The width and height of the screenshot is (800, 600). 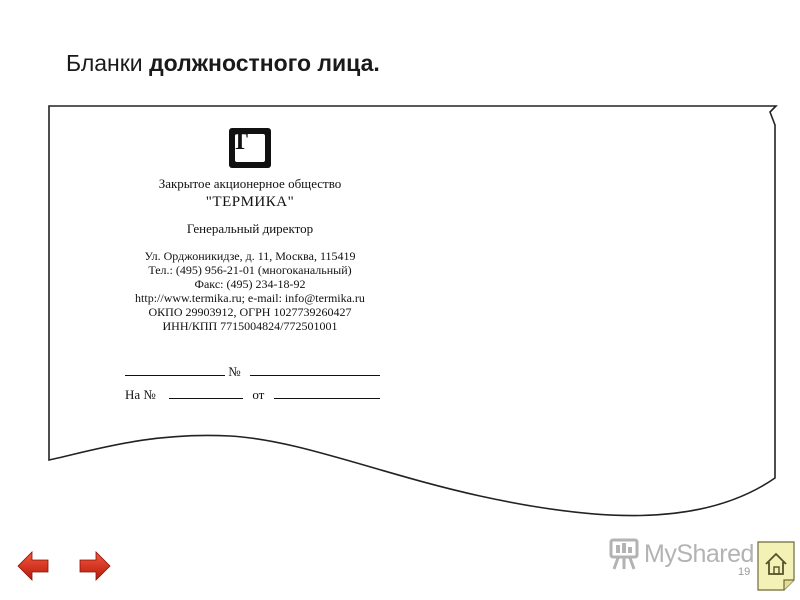 I want to click on reply-to-line: На № от, so click(x=252, y=394).